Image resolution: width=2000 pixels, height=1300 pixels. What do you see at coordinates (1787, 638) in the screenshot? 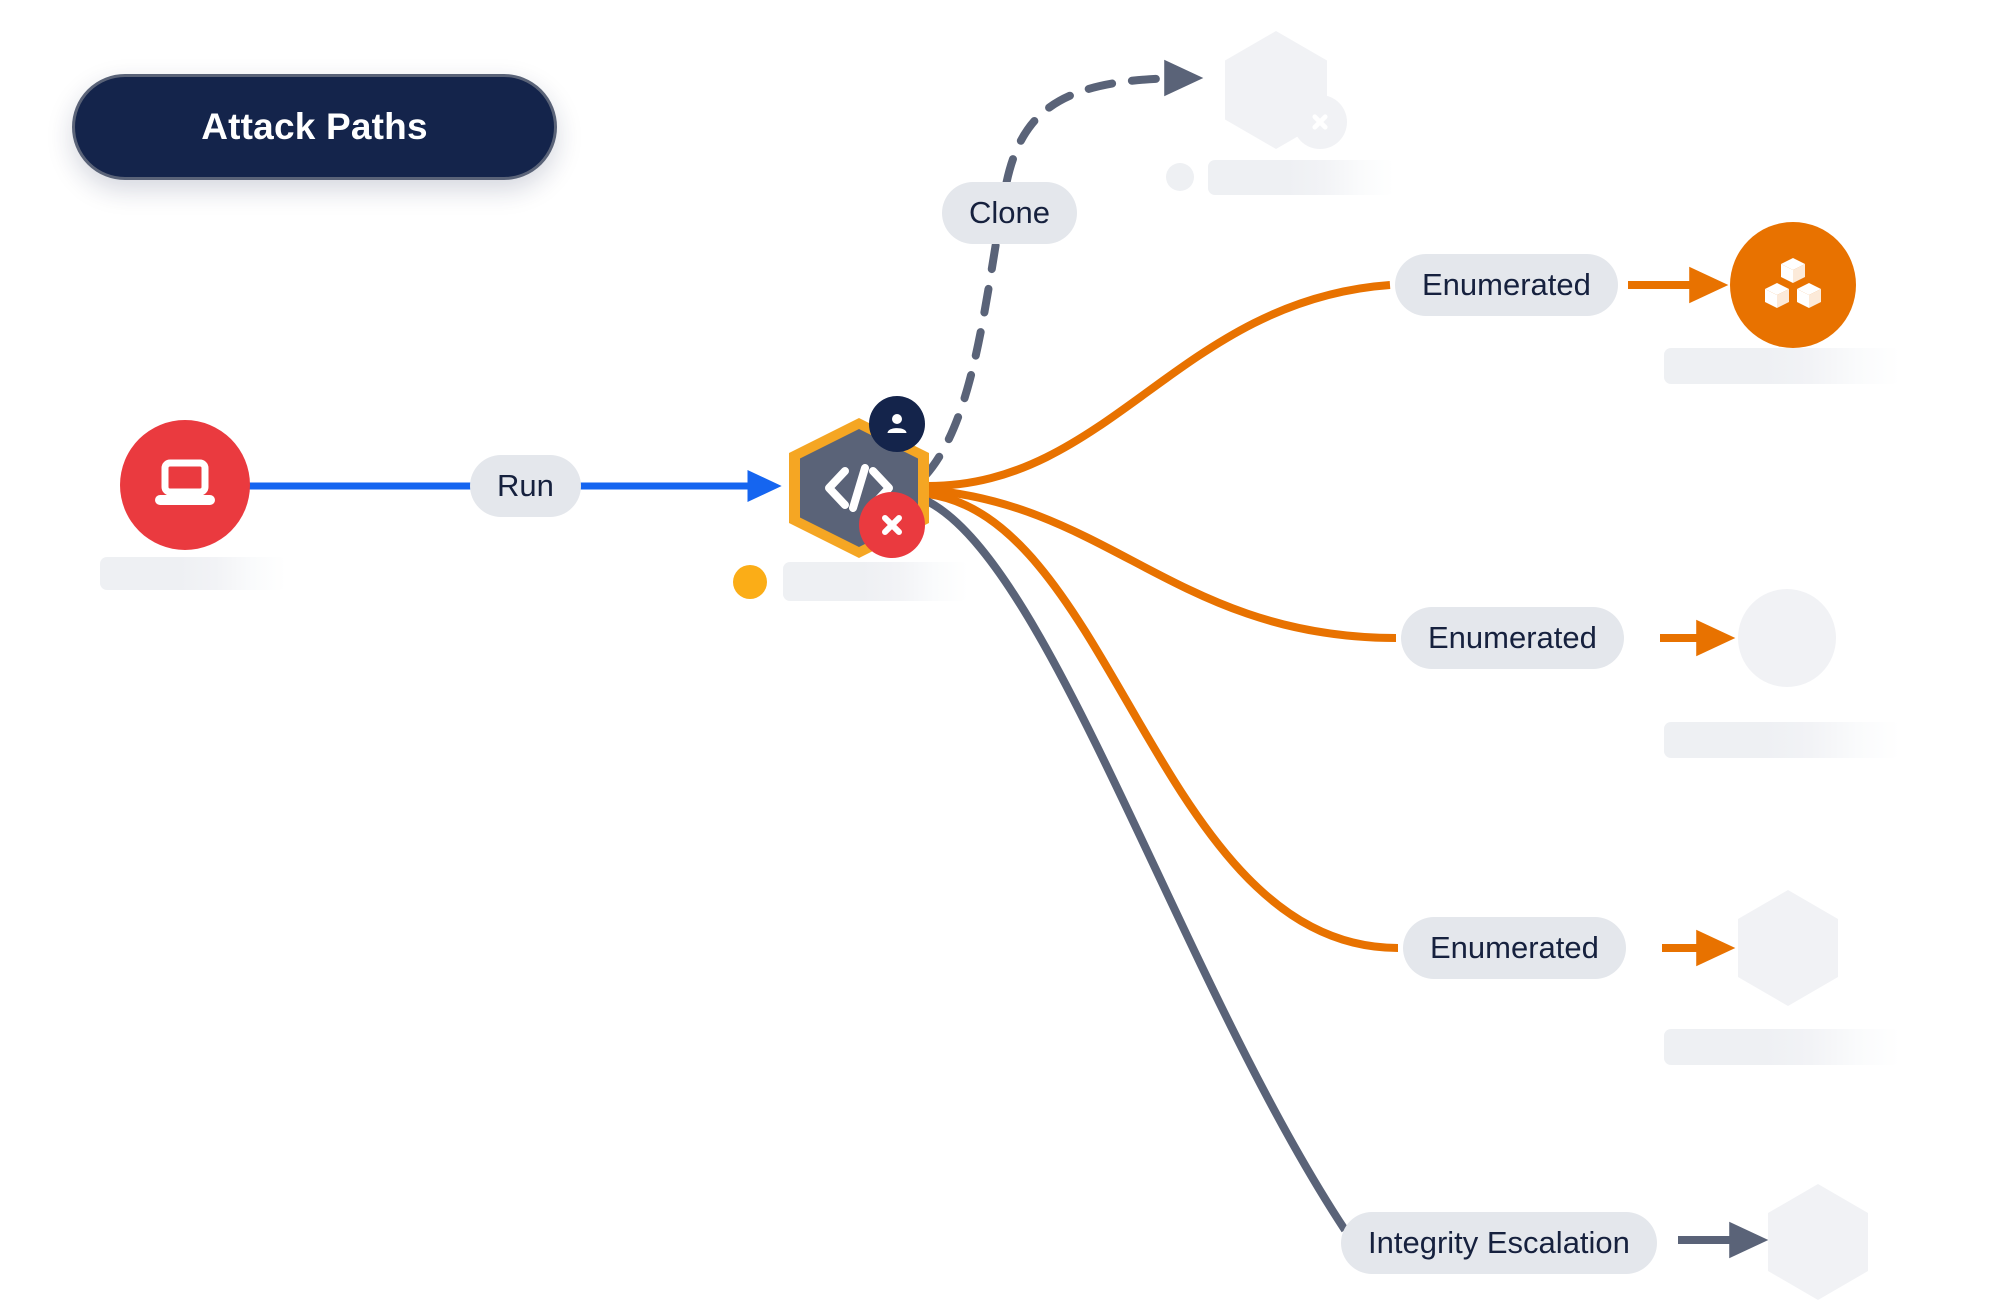
I see `node-enumerated-circle-target` at bounding box center [1787, 638].